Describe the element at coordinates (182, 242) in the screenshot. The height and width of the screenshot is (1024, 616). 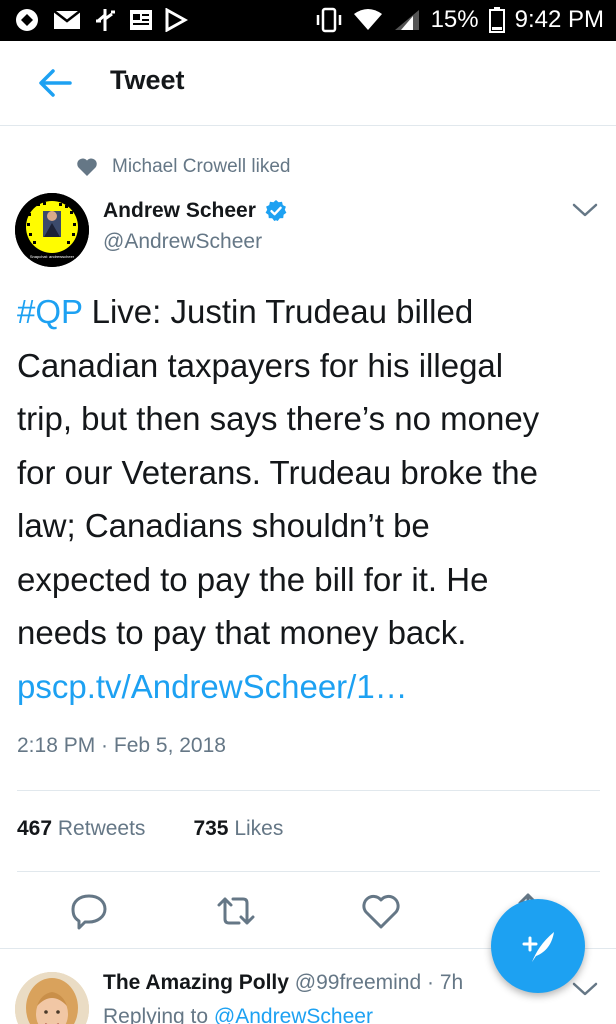
I see `author-handle: @AndrewScheer` at that location.